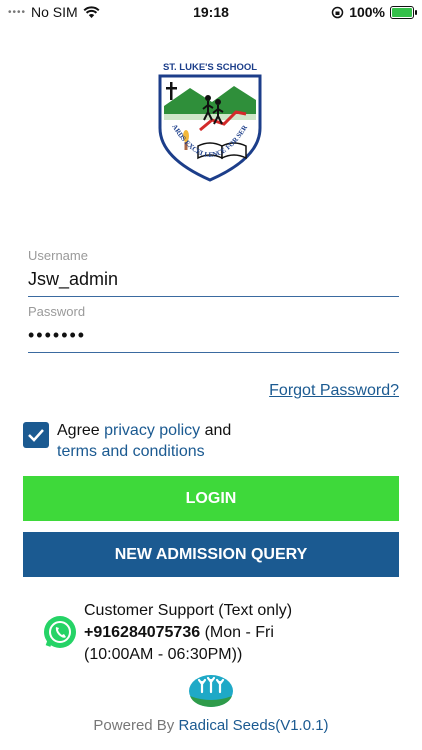 This screenshot has width=422, height=750. Describe the element at coordinates (60, 632) in the screenshot. I see `whatsapp-icon` at that location.